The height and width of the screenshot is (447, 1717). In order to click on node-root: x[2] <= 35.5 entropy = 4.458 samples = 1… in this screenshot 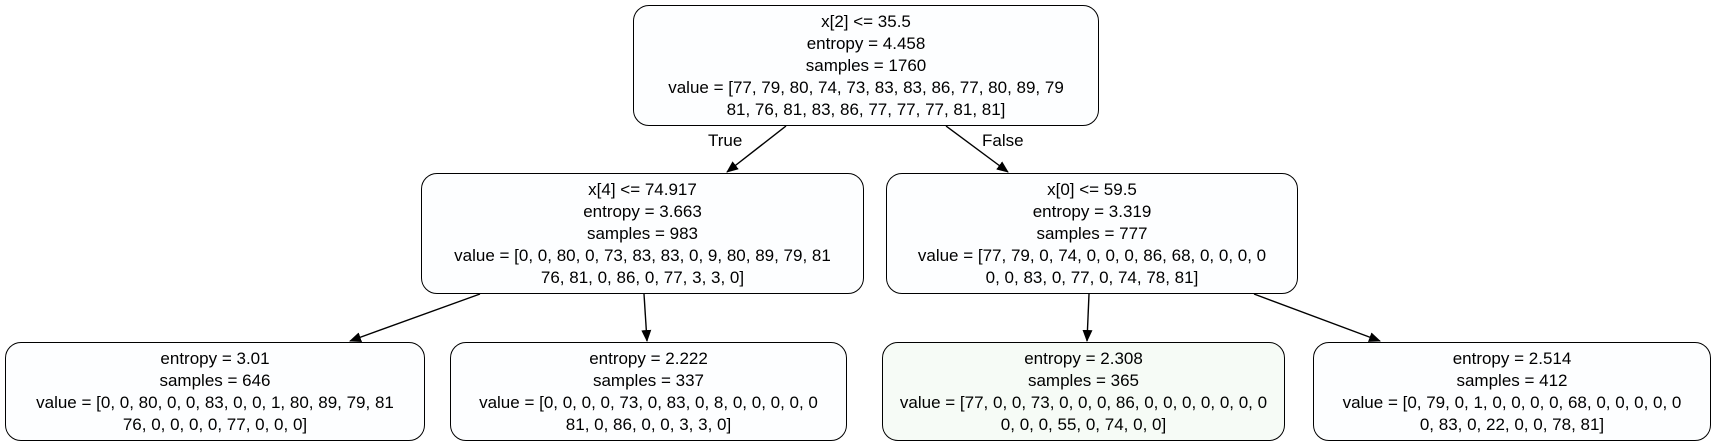, I will do `click(866, 65)`.